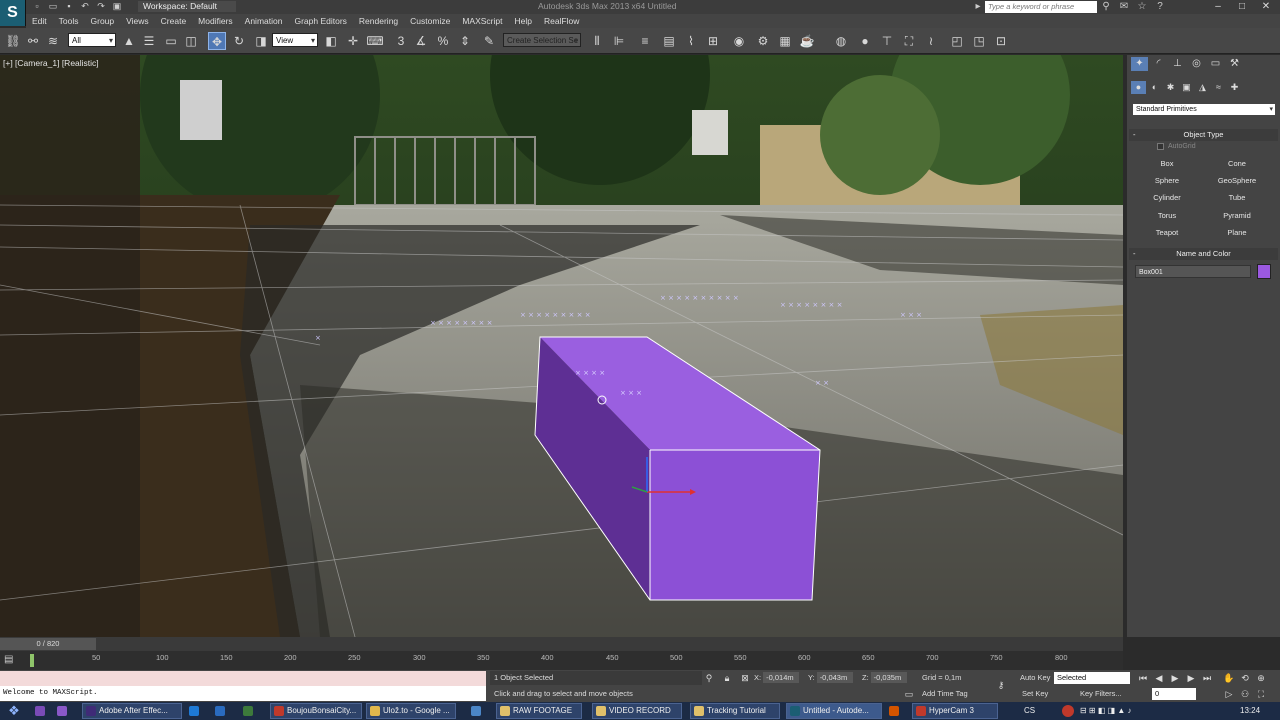  I want to click on close-icon: ✕, so click(1266, 6).